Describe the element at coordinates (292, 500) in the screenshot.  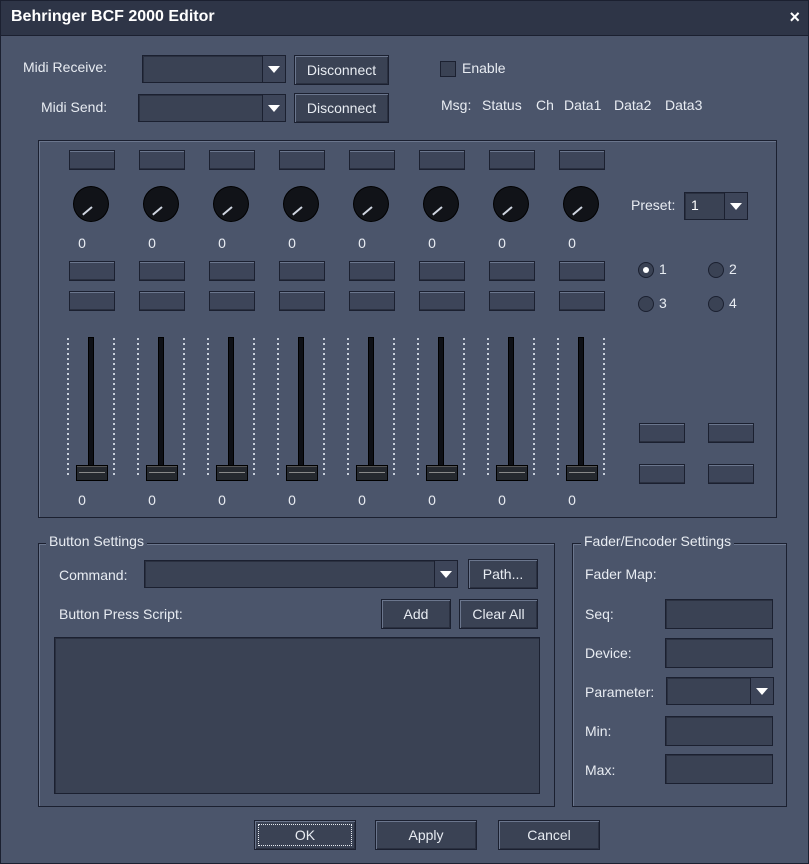
I see `fader-value-4: 0` at that location.